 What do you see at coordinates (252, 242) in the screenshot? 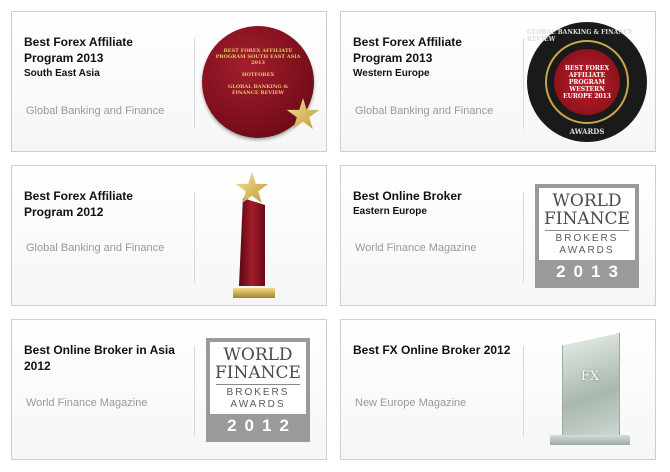
I see `trophy-body` at bounding box center [252, 242].